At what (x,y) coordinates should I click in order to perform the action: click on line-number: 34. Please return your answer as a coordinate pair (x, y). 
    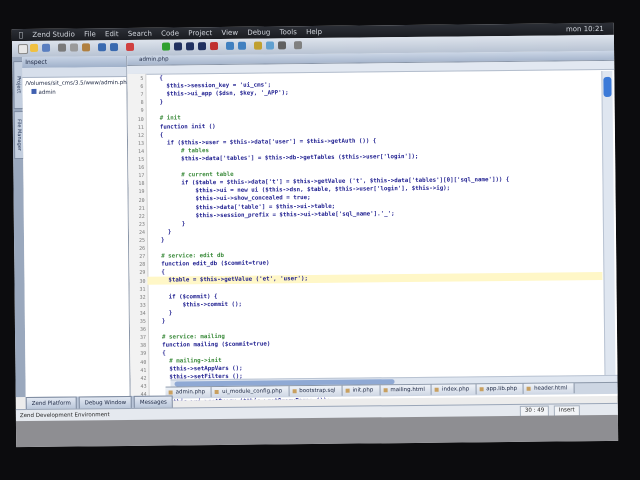
    Looking at the image, I should click on (142, 313).